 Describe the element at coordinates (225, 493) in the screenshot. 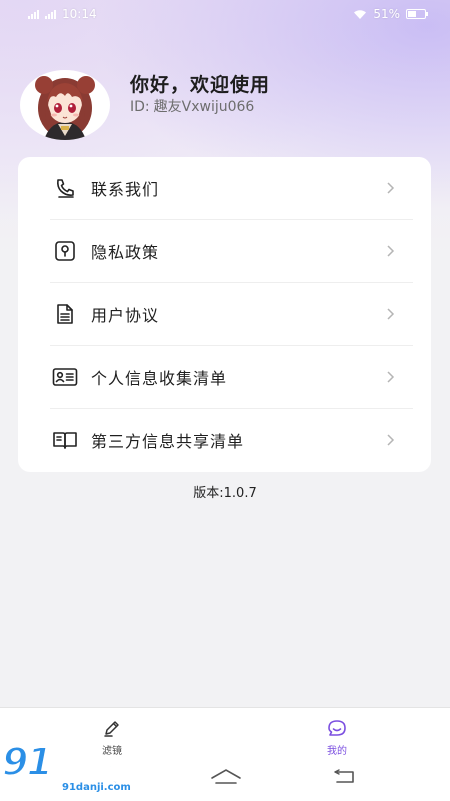

I see `version-text: 版本:1.0.7` at that location.